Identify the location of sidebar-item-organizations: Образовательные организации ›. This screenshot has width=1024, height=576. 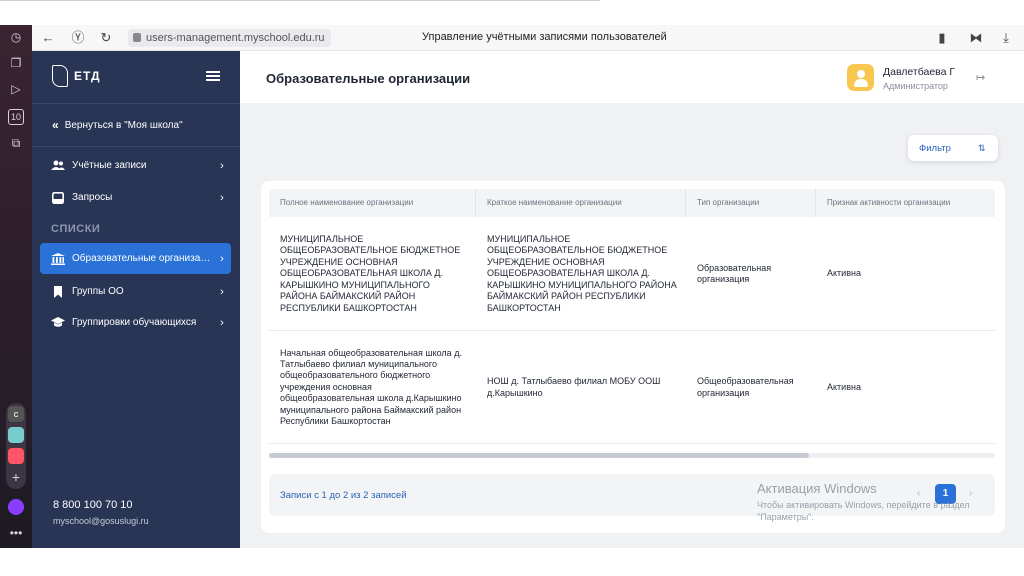
(135, 258).